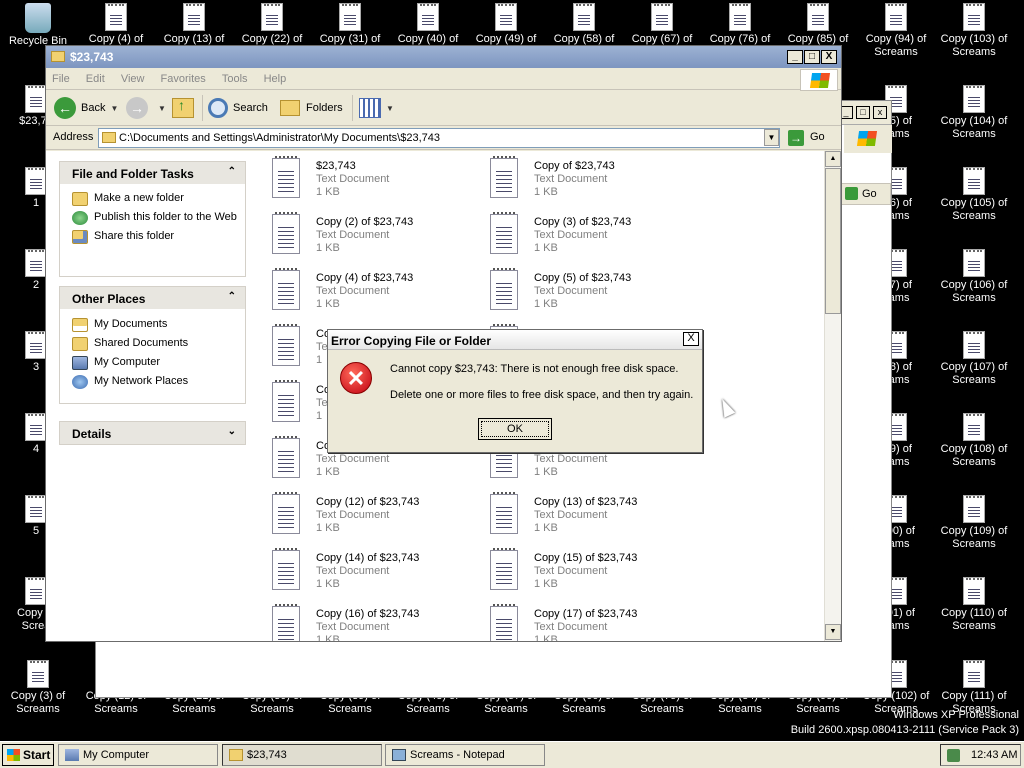 The image size is (1024, 768). What do you see at coordinates (974, 359) in the screenshot?
I see `desktop-icon: Copy (107) of Screams` at bounding box center [974, 359].